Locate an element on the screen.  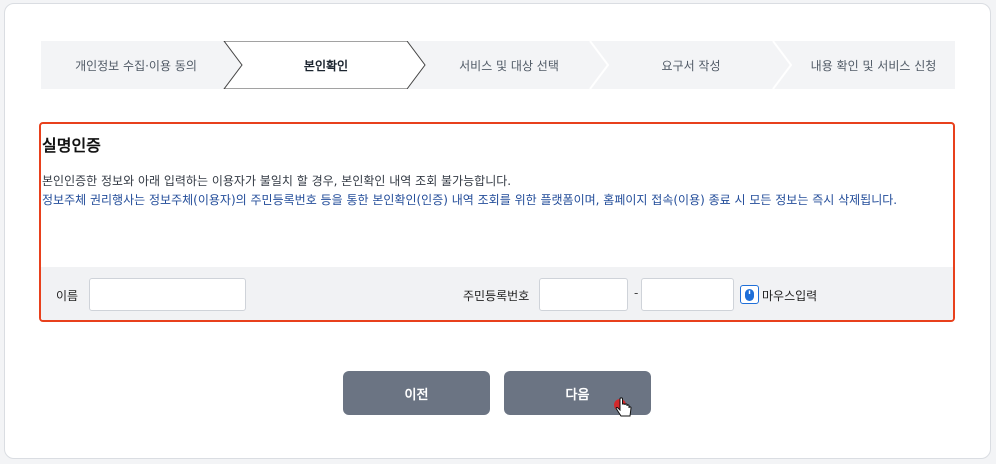
name-input is located at coordinates (167, 294).